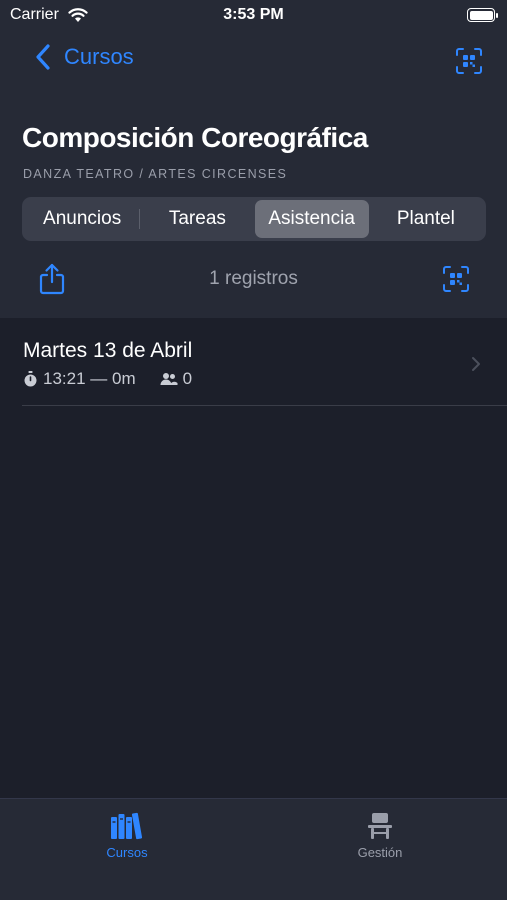 The width and height of the screenshot is (507, 900). Describe the element at coordinates (469, 61) in the screenshot. I see `qr-scan-icon` at that location.